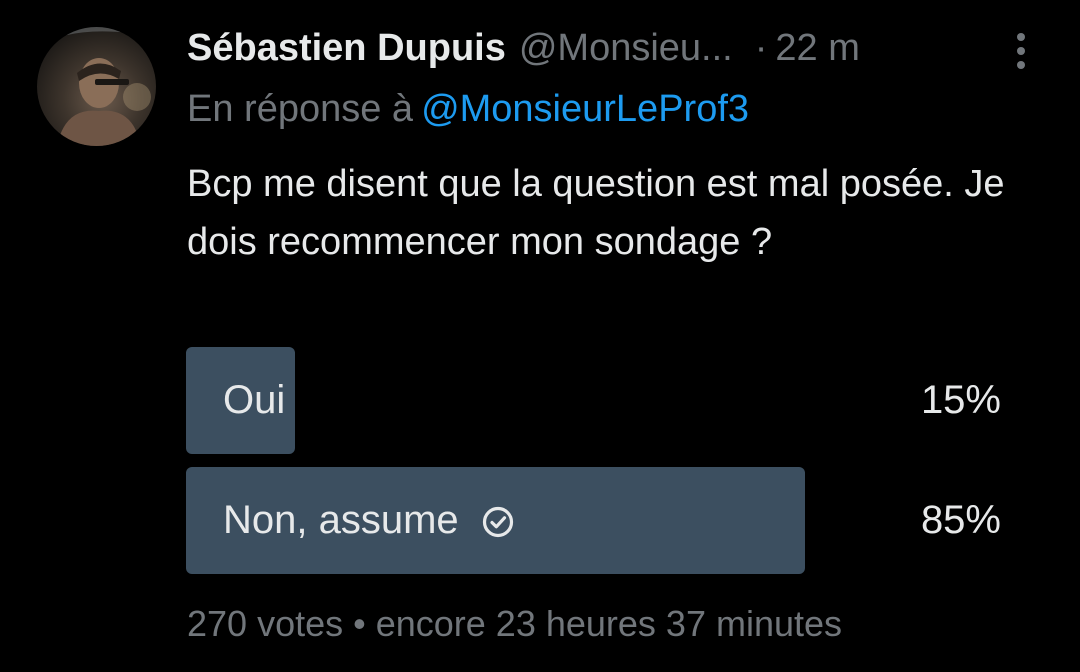  Describe the element at coordinates (341, 520) in the screenshot. I see `poll-option-text: Non, assume` at that location.